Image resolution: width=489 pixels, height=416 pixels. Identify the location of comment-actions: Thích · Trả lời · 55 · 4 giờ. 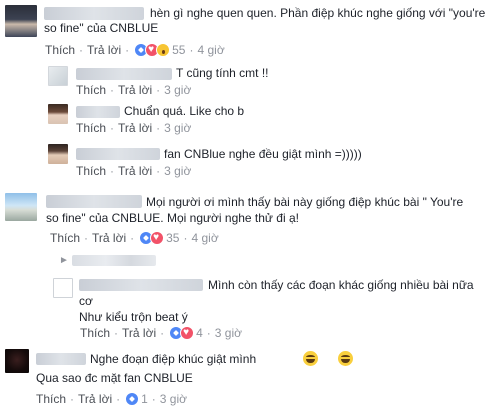
(135, 50).